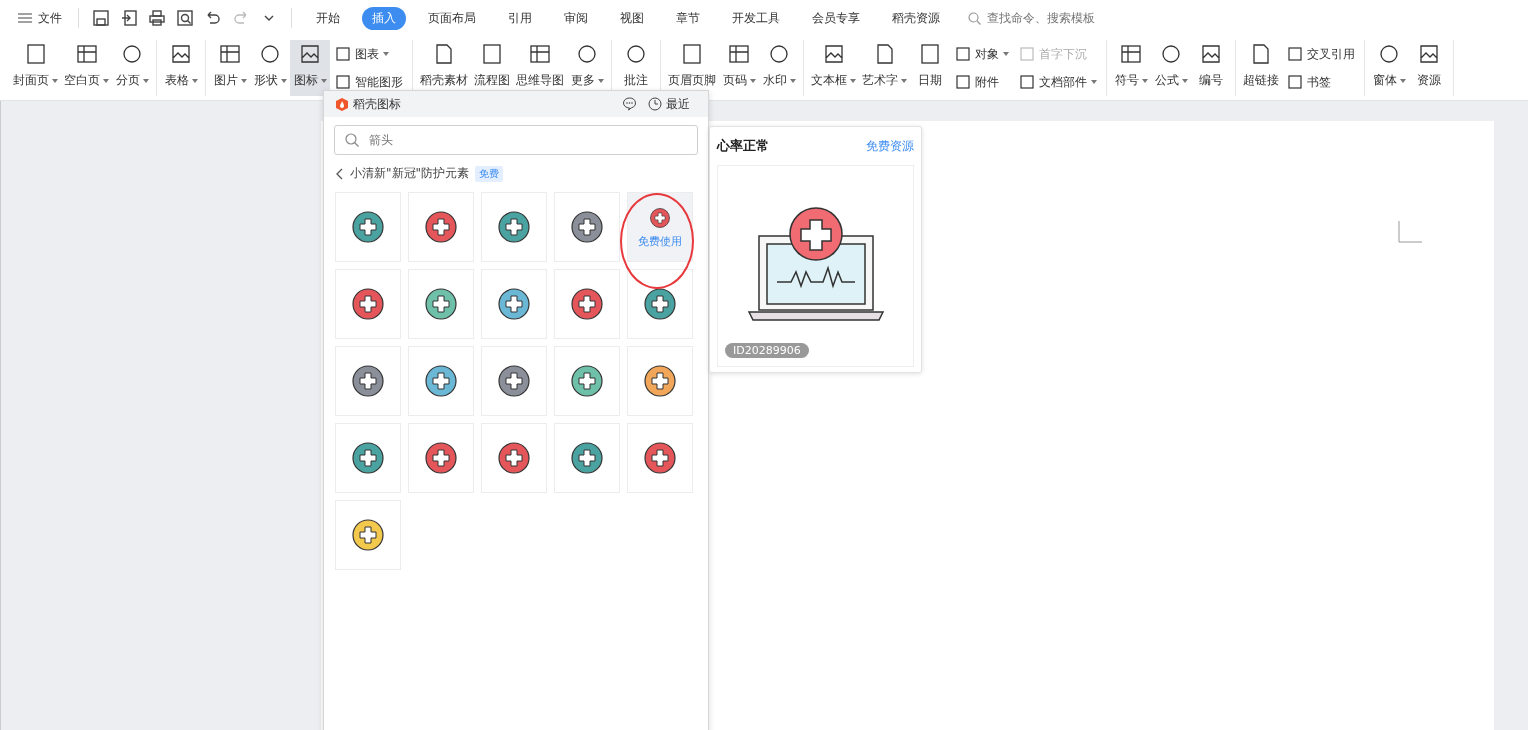 This screenshot has height=730, width=1528. What do you see at coordinates (739, 68) in the screenshot?
I see `ribbon-button: 页码` at bounding box center [739, 68].